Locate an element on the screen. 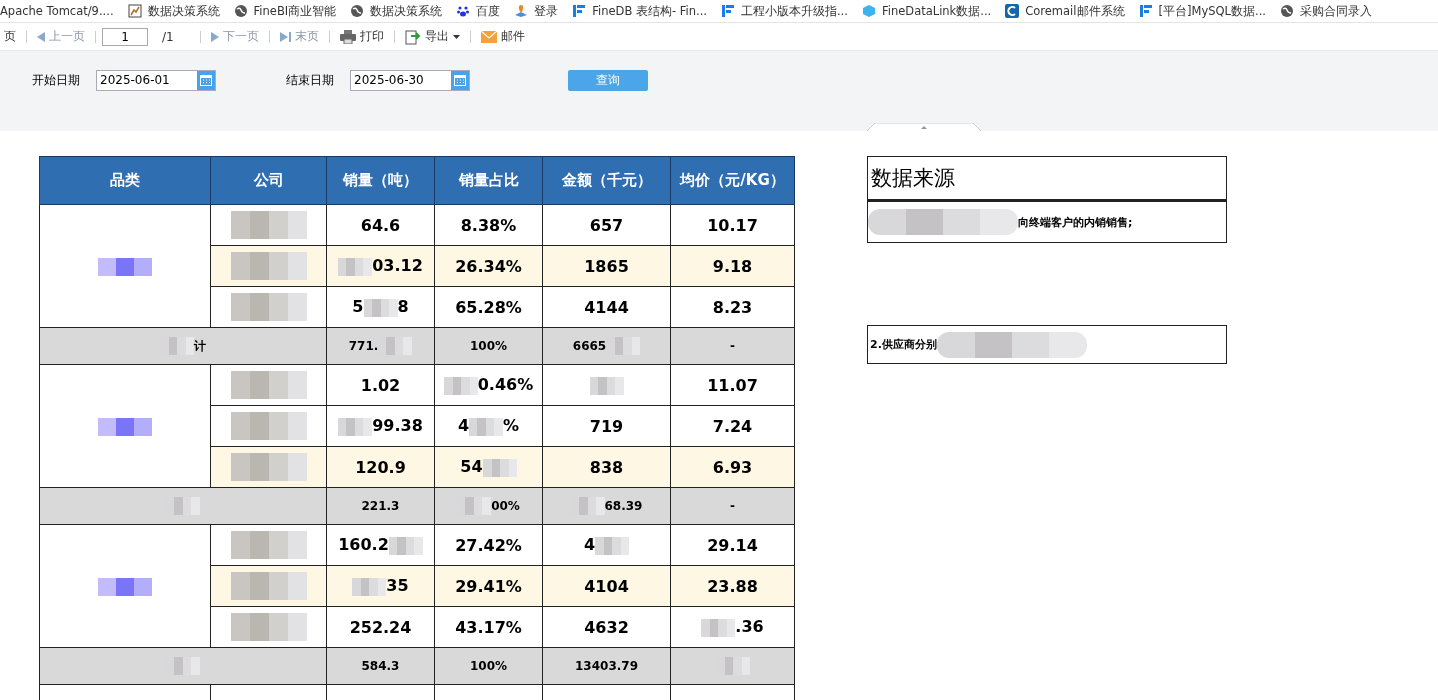  table-cell: .36 is located at coordinates (749, 627).